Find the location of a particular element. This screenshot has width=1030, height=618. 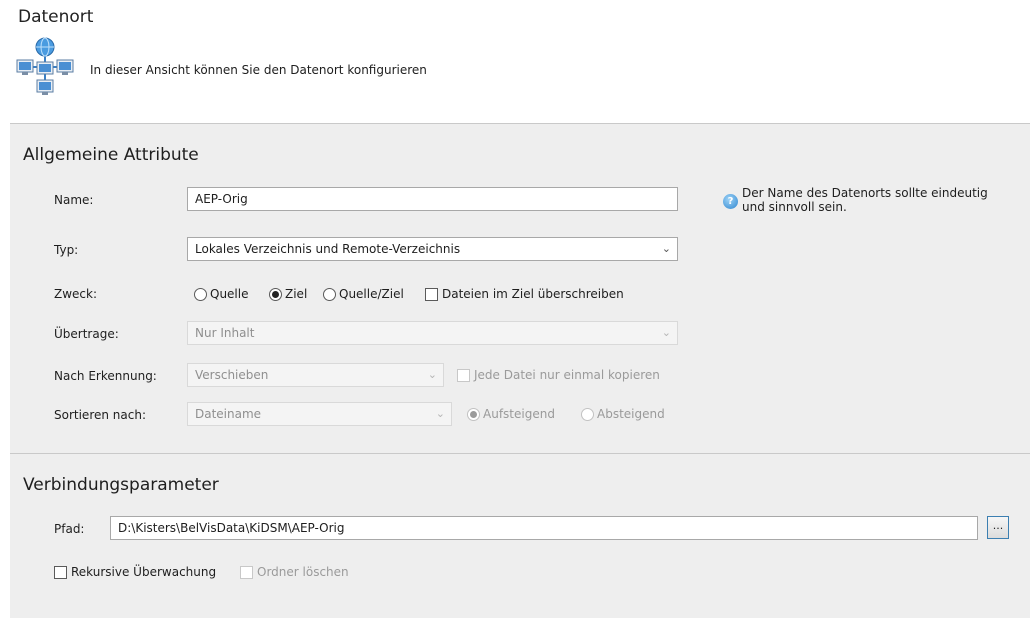

purpose-radio-ziel: Ziel is located at coordinates (288, 294).